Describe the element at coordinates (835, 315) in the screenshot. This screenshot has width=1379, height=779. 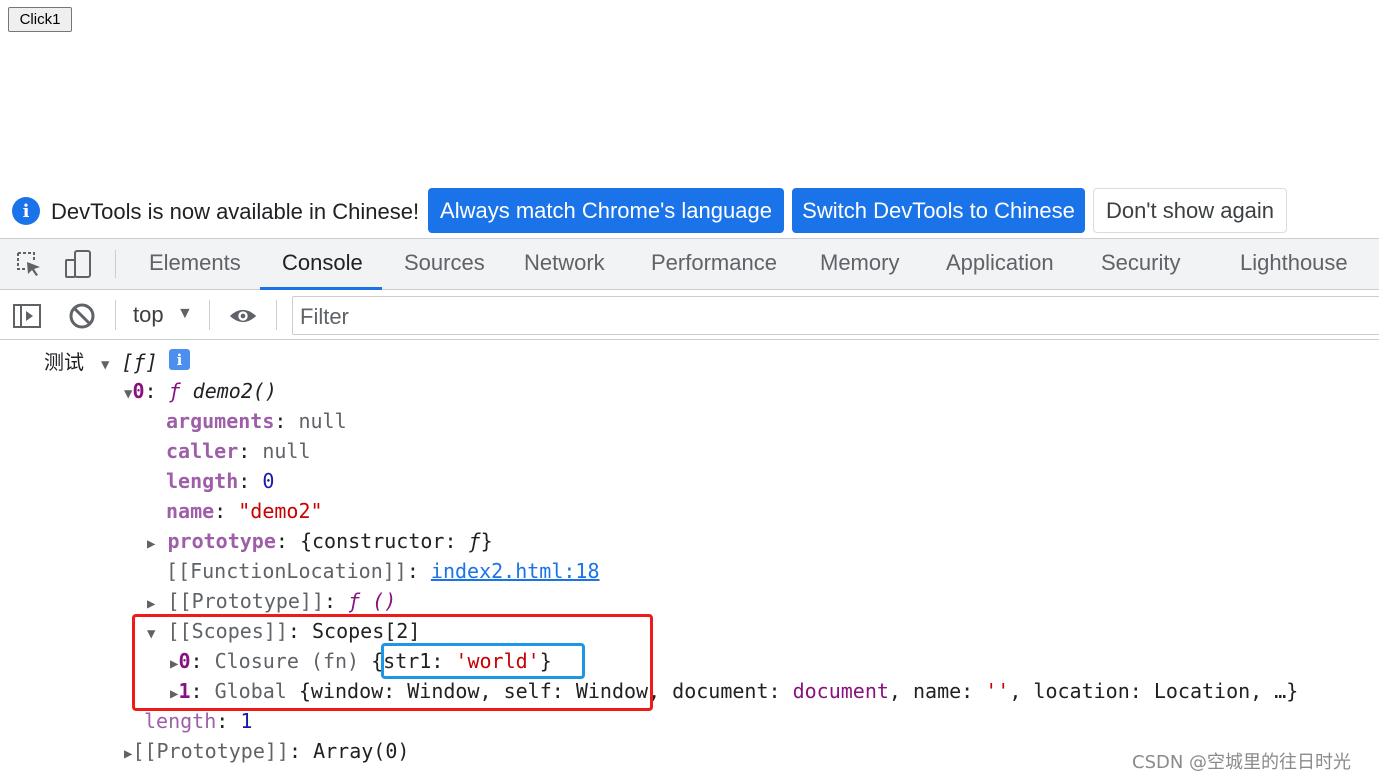
I see `filter-input` at that location.